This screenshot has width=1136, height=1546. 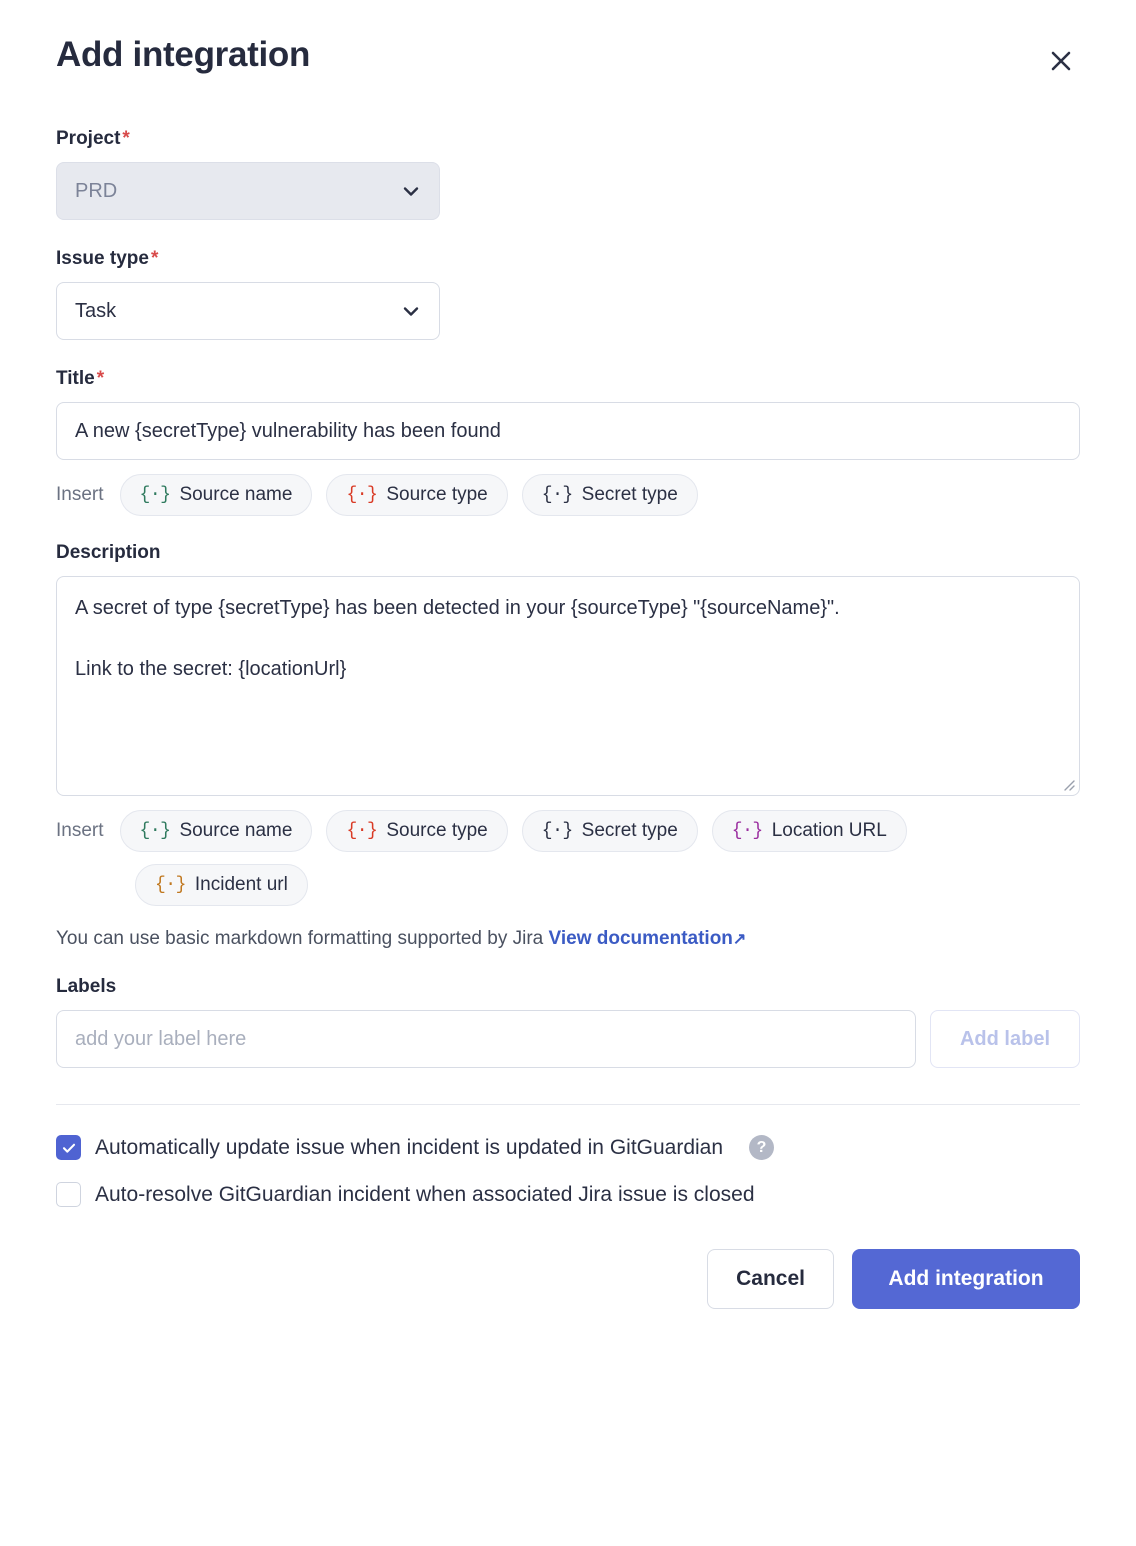 What do you see at coordinates (568, 1104) in the screenshot?
I see `section-divider` at bounding box center [568, 1104].